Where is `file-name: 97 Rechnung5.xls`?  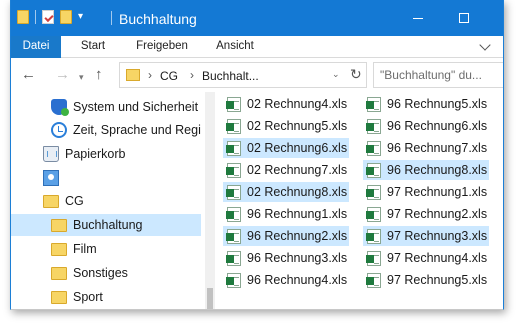
file-name: 97 Rechnung5.xls is located at coordinates (437, 280).